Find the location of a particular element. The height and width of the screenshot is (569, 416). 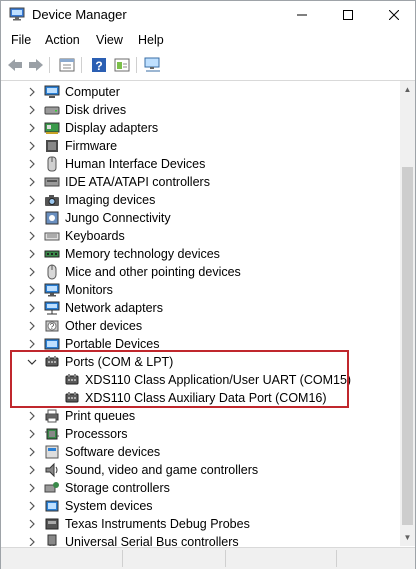

vertical-scrollbar: ▲ ▼ is located at coordinates (407, 313).